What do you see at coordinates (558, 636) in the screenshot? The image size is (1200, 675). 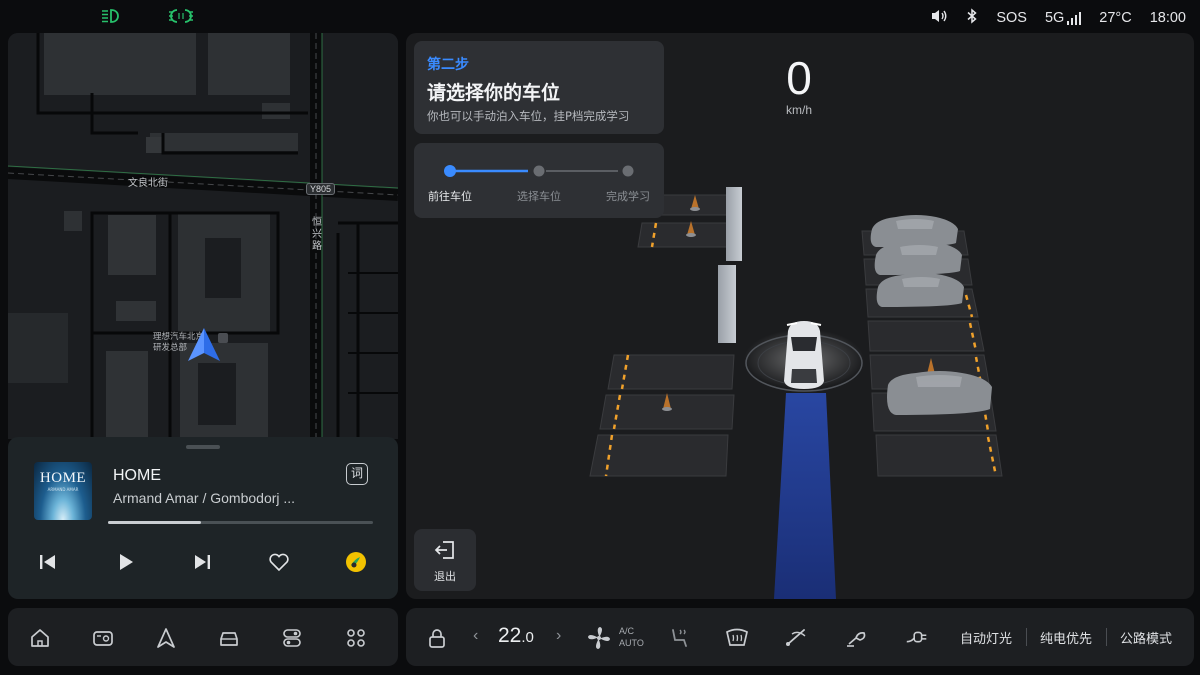 I see `temperature-increase-button: ›` at bounding box center [558, 636].